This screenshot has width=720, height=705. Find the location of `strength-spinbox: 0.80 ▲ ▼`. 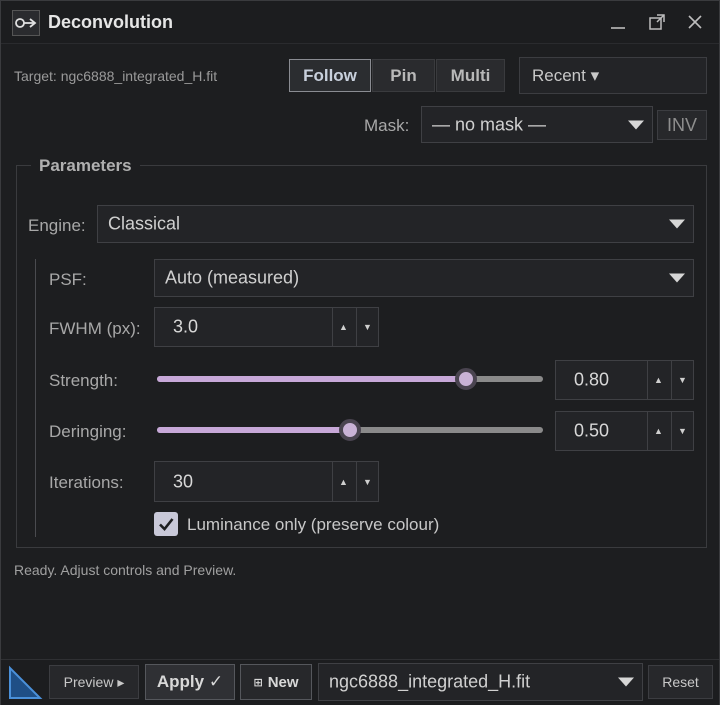

strength-spinbox: 0.80 ▲ ▼ is located at coordinates (624, 380).